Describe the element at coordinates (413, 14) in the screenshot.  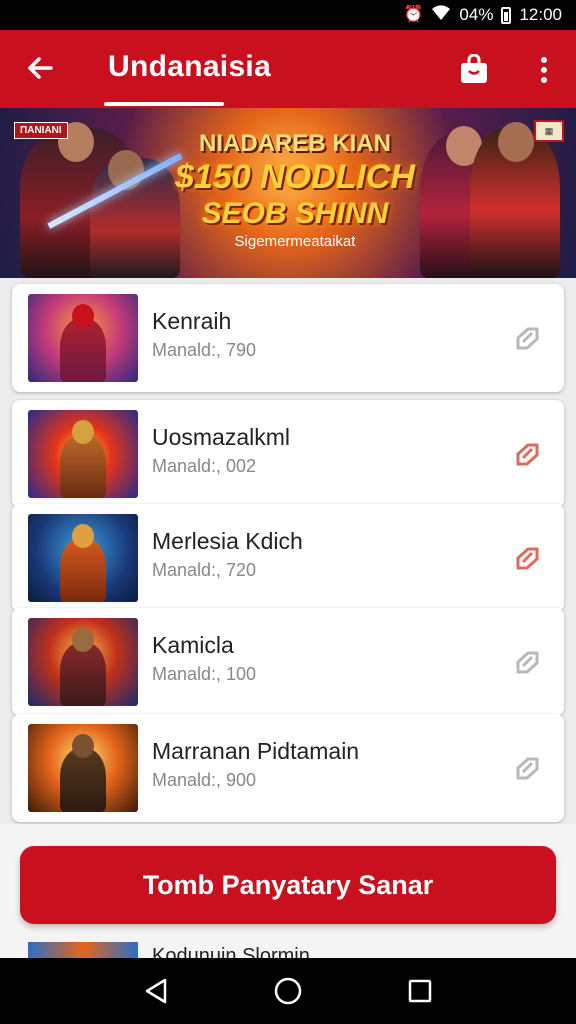
I see `alarm-icon: ⏰` at that location.